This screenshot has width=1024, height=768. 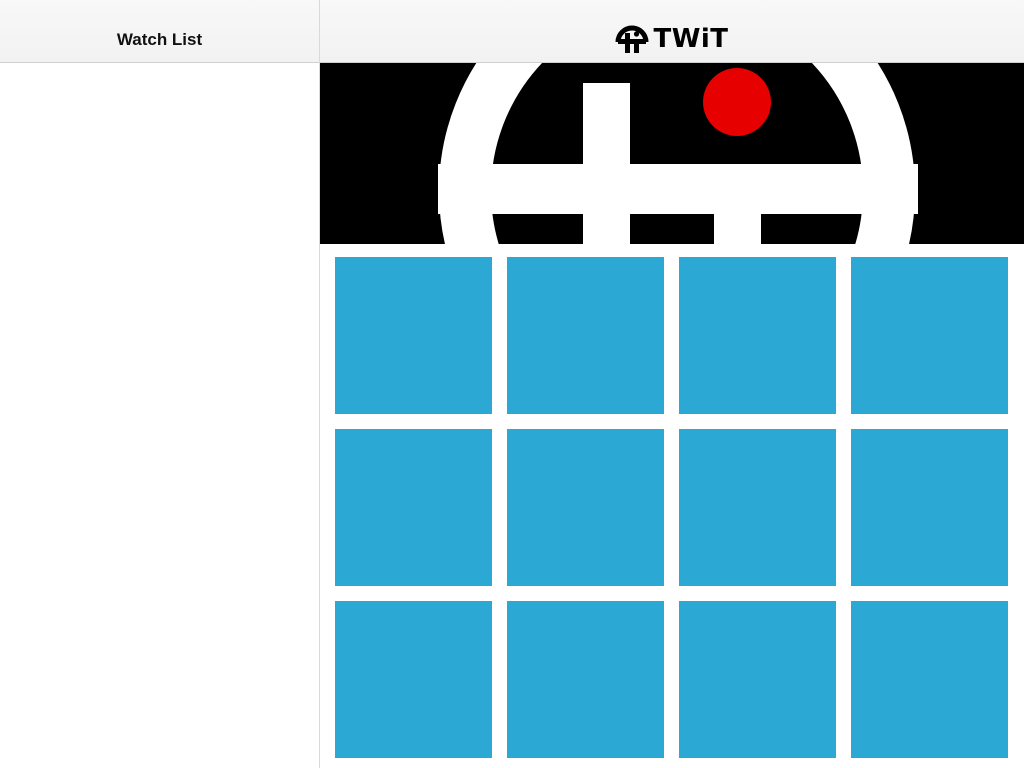 I want to click on detail-nav-bar: TWiT, so click(x=672, y=31).